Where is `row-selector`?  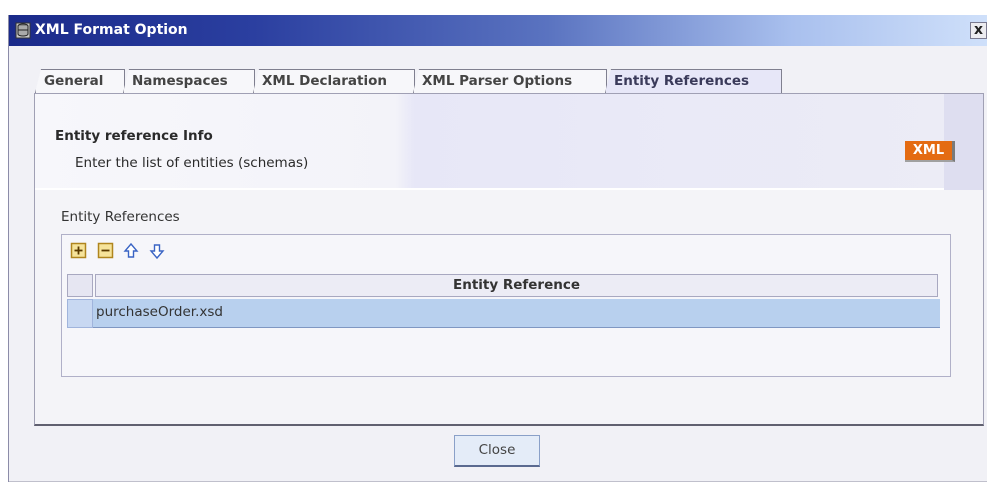 row-selector is located at coordinates (80, 313).